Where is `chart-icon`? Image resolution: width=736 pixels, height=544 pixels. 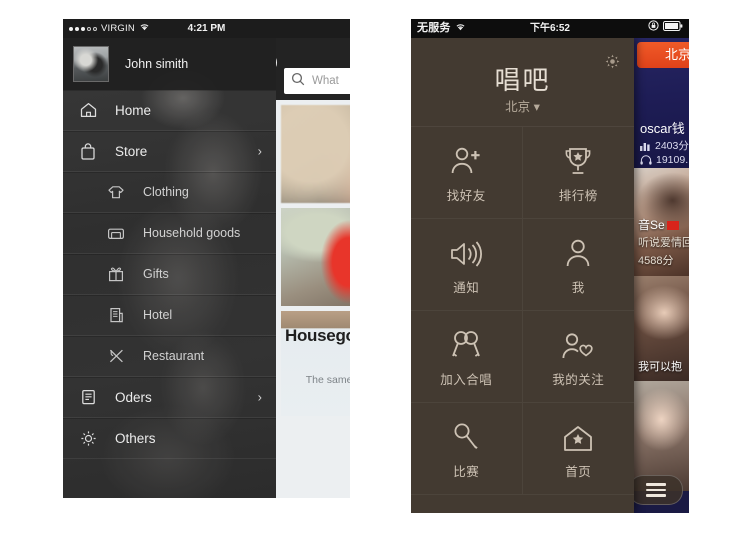
chart-icon is located at coordinates (645, 146).